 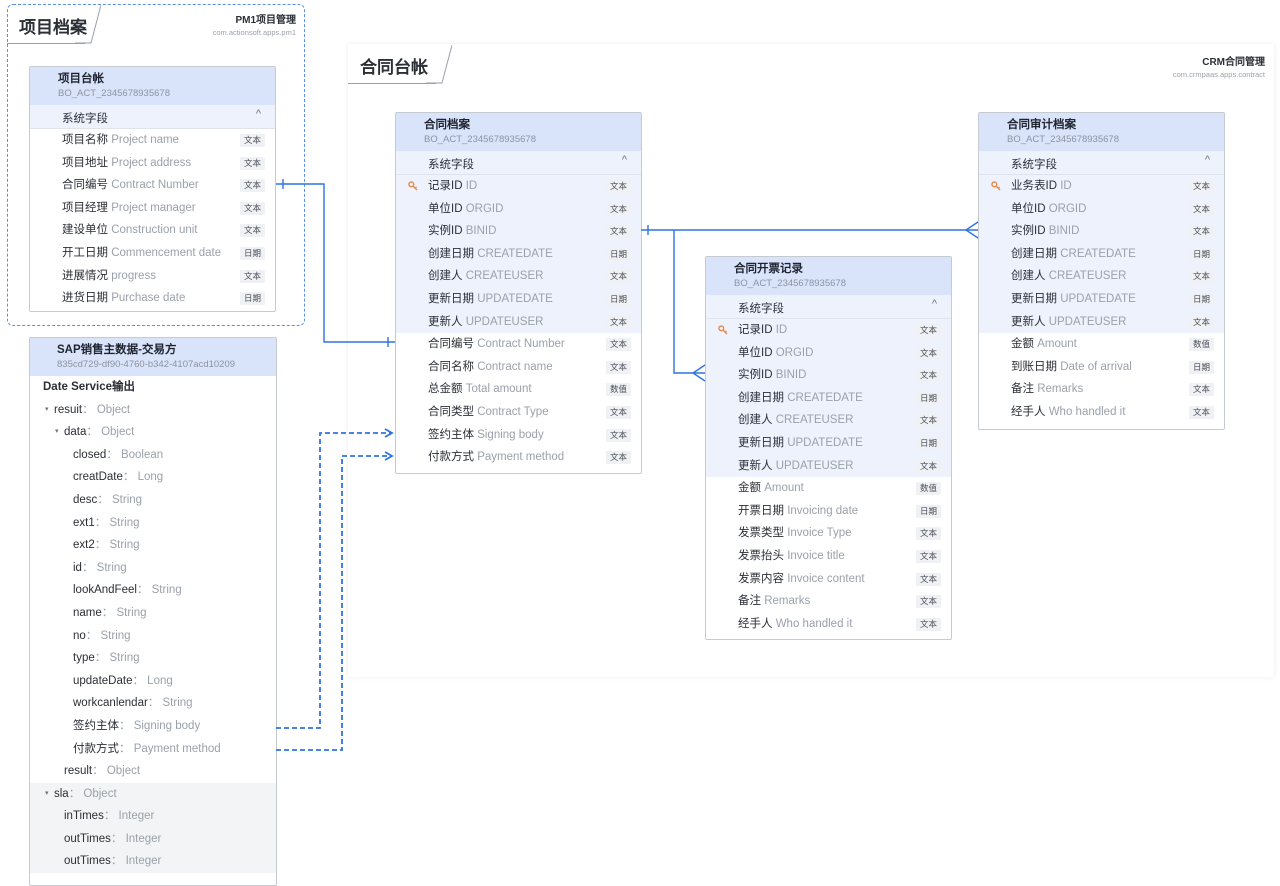 I want to click on tree-node-name: 付款方式, so click(x=96, y=748).